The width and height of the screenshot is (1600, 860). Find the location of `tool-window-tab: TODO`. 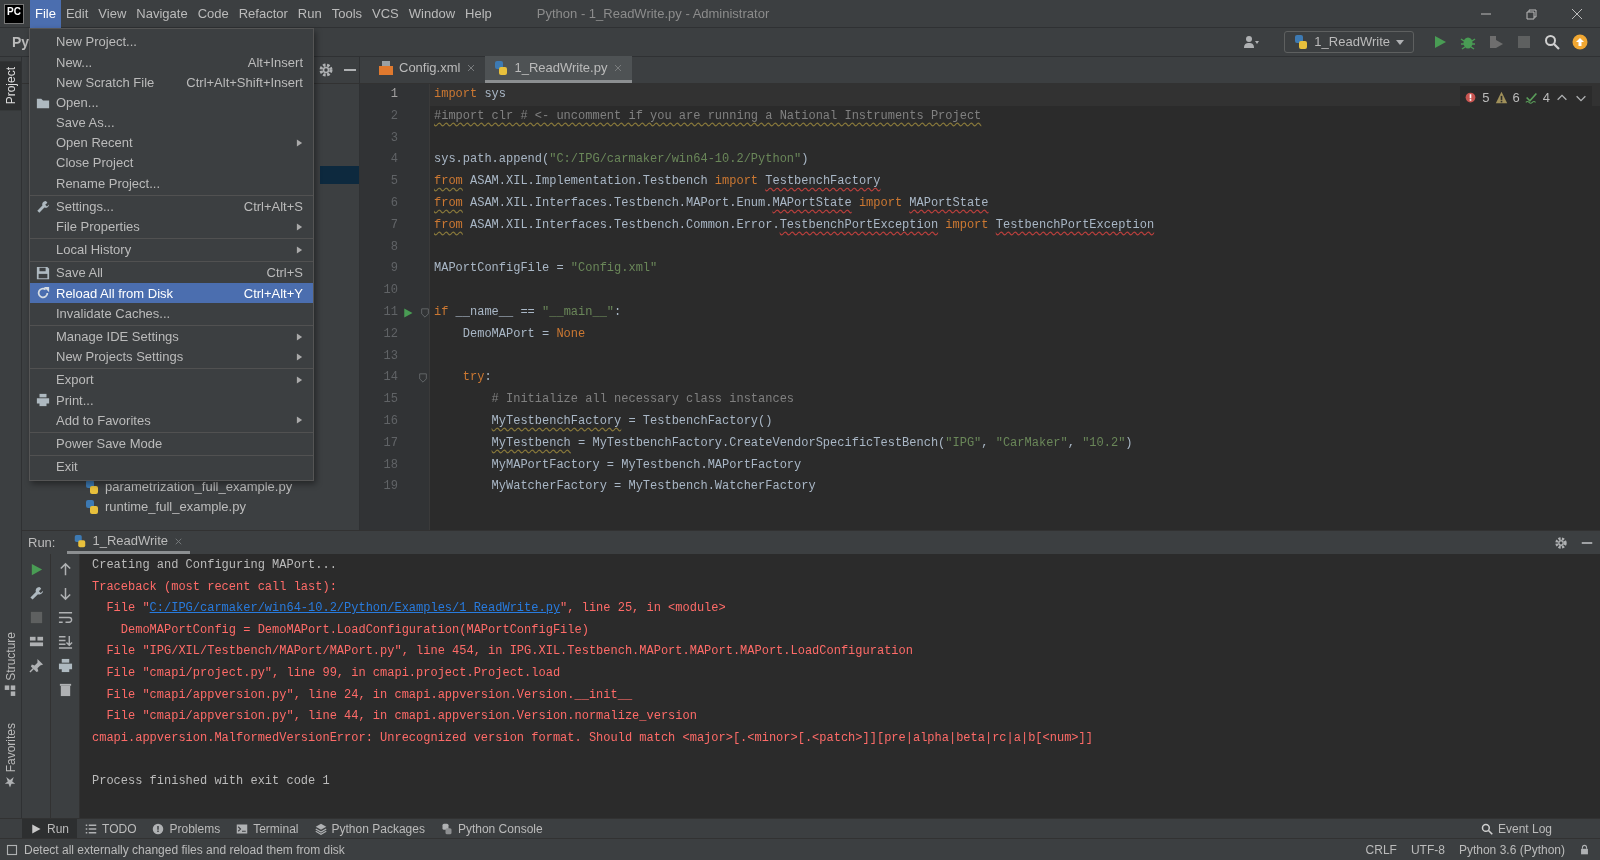

tool-window-tab: TODO is located at coordinates (111, 828).